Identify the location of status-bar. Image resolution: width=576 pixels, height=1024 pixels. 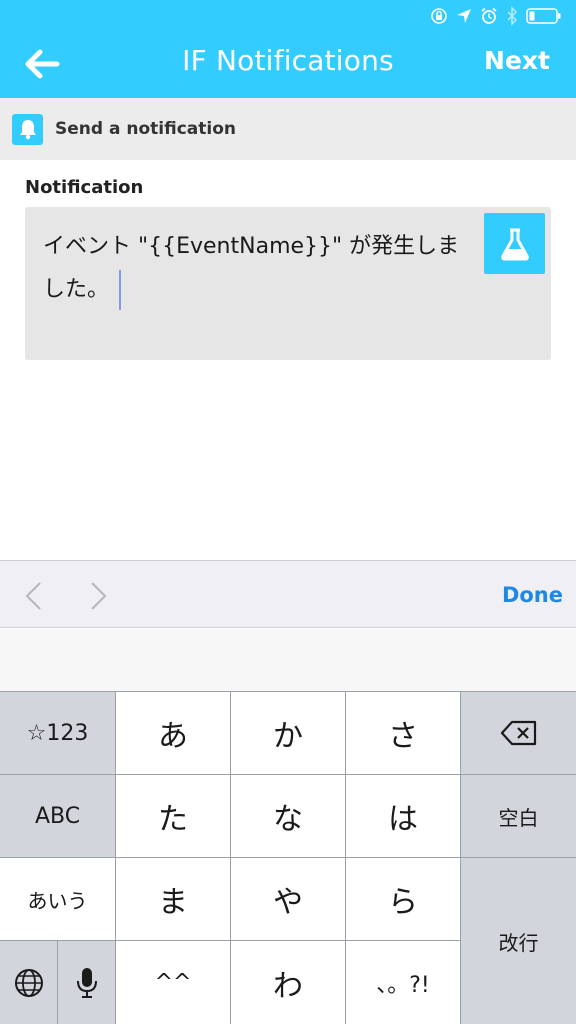
(496, 16).